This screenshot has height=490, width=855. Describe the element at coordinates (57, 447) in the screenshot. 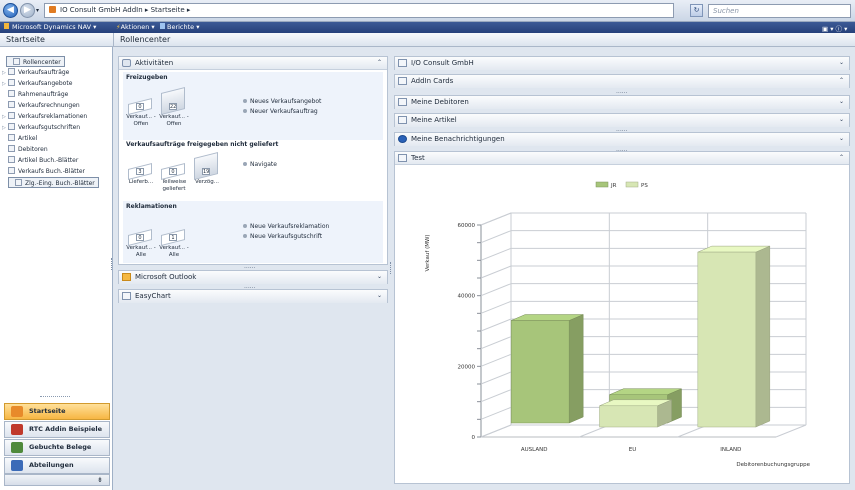

I see `nav-button-gebuchte-belege: Gebuchte Belege` at that location.